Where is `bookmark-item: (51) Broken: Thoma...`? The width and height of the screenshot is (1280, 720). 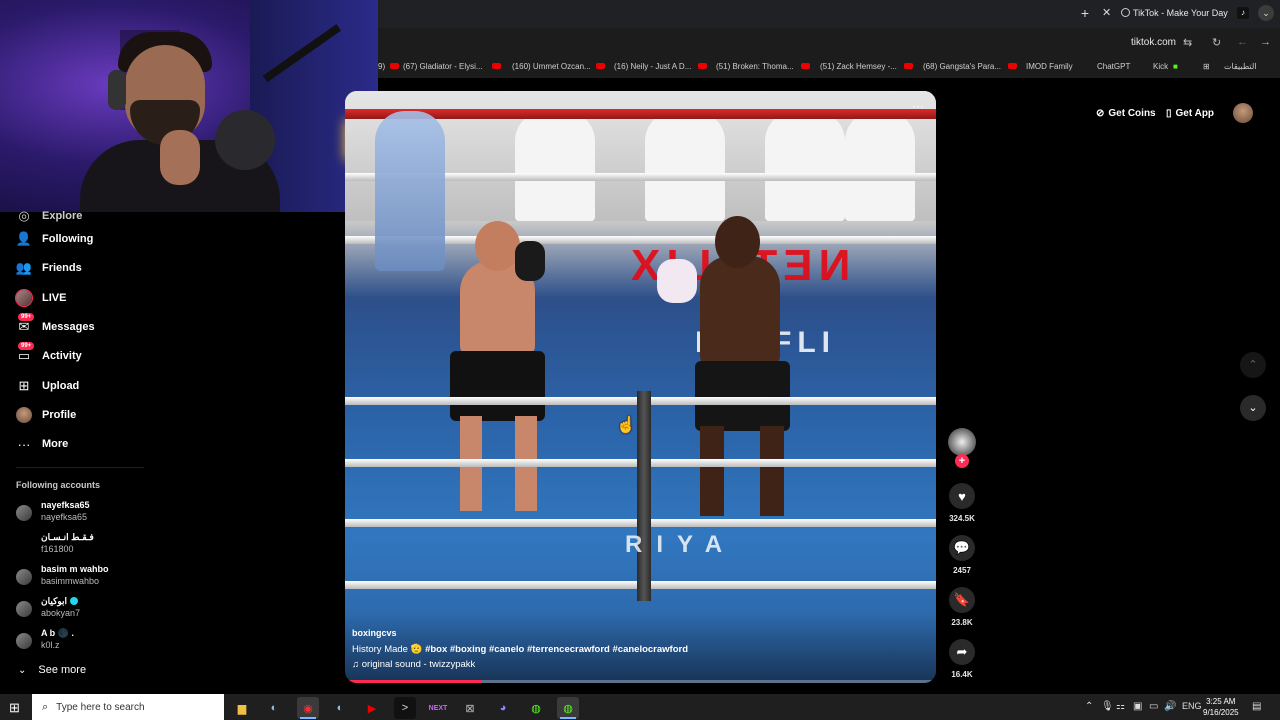 bookmark-item: (51) Broken: Thoma... is located at coordinates (755, 66).